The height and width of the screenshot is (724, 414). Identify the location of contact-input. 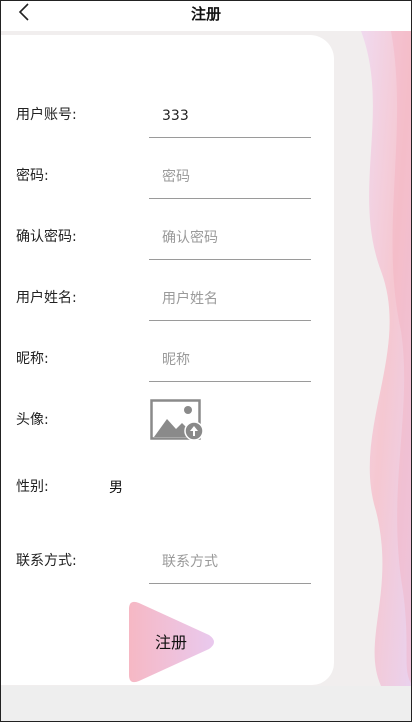
(232, 562).